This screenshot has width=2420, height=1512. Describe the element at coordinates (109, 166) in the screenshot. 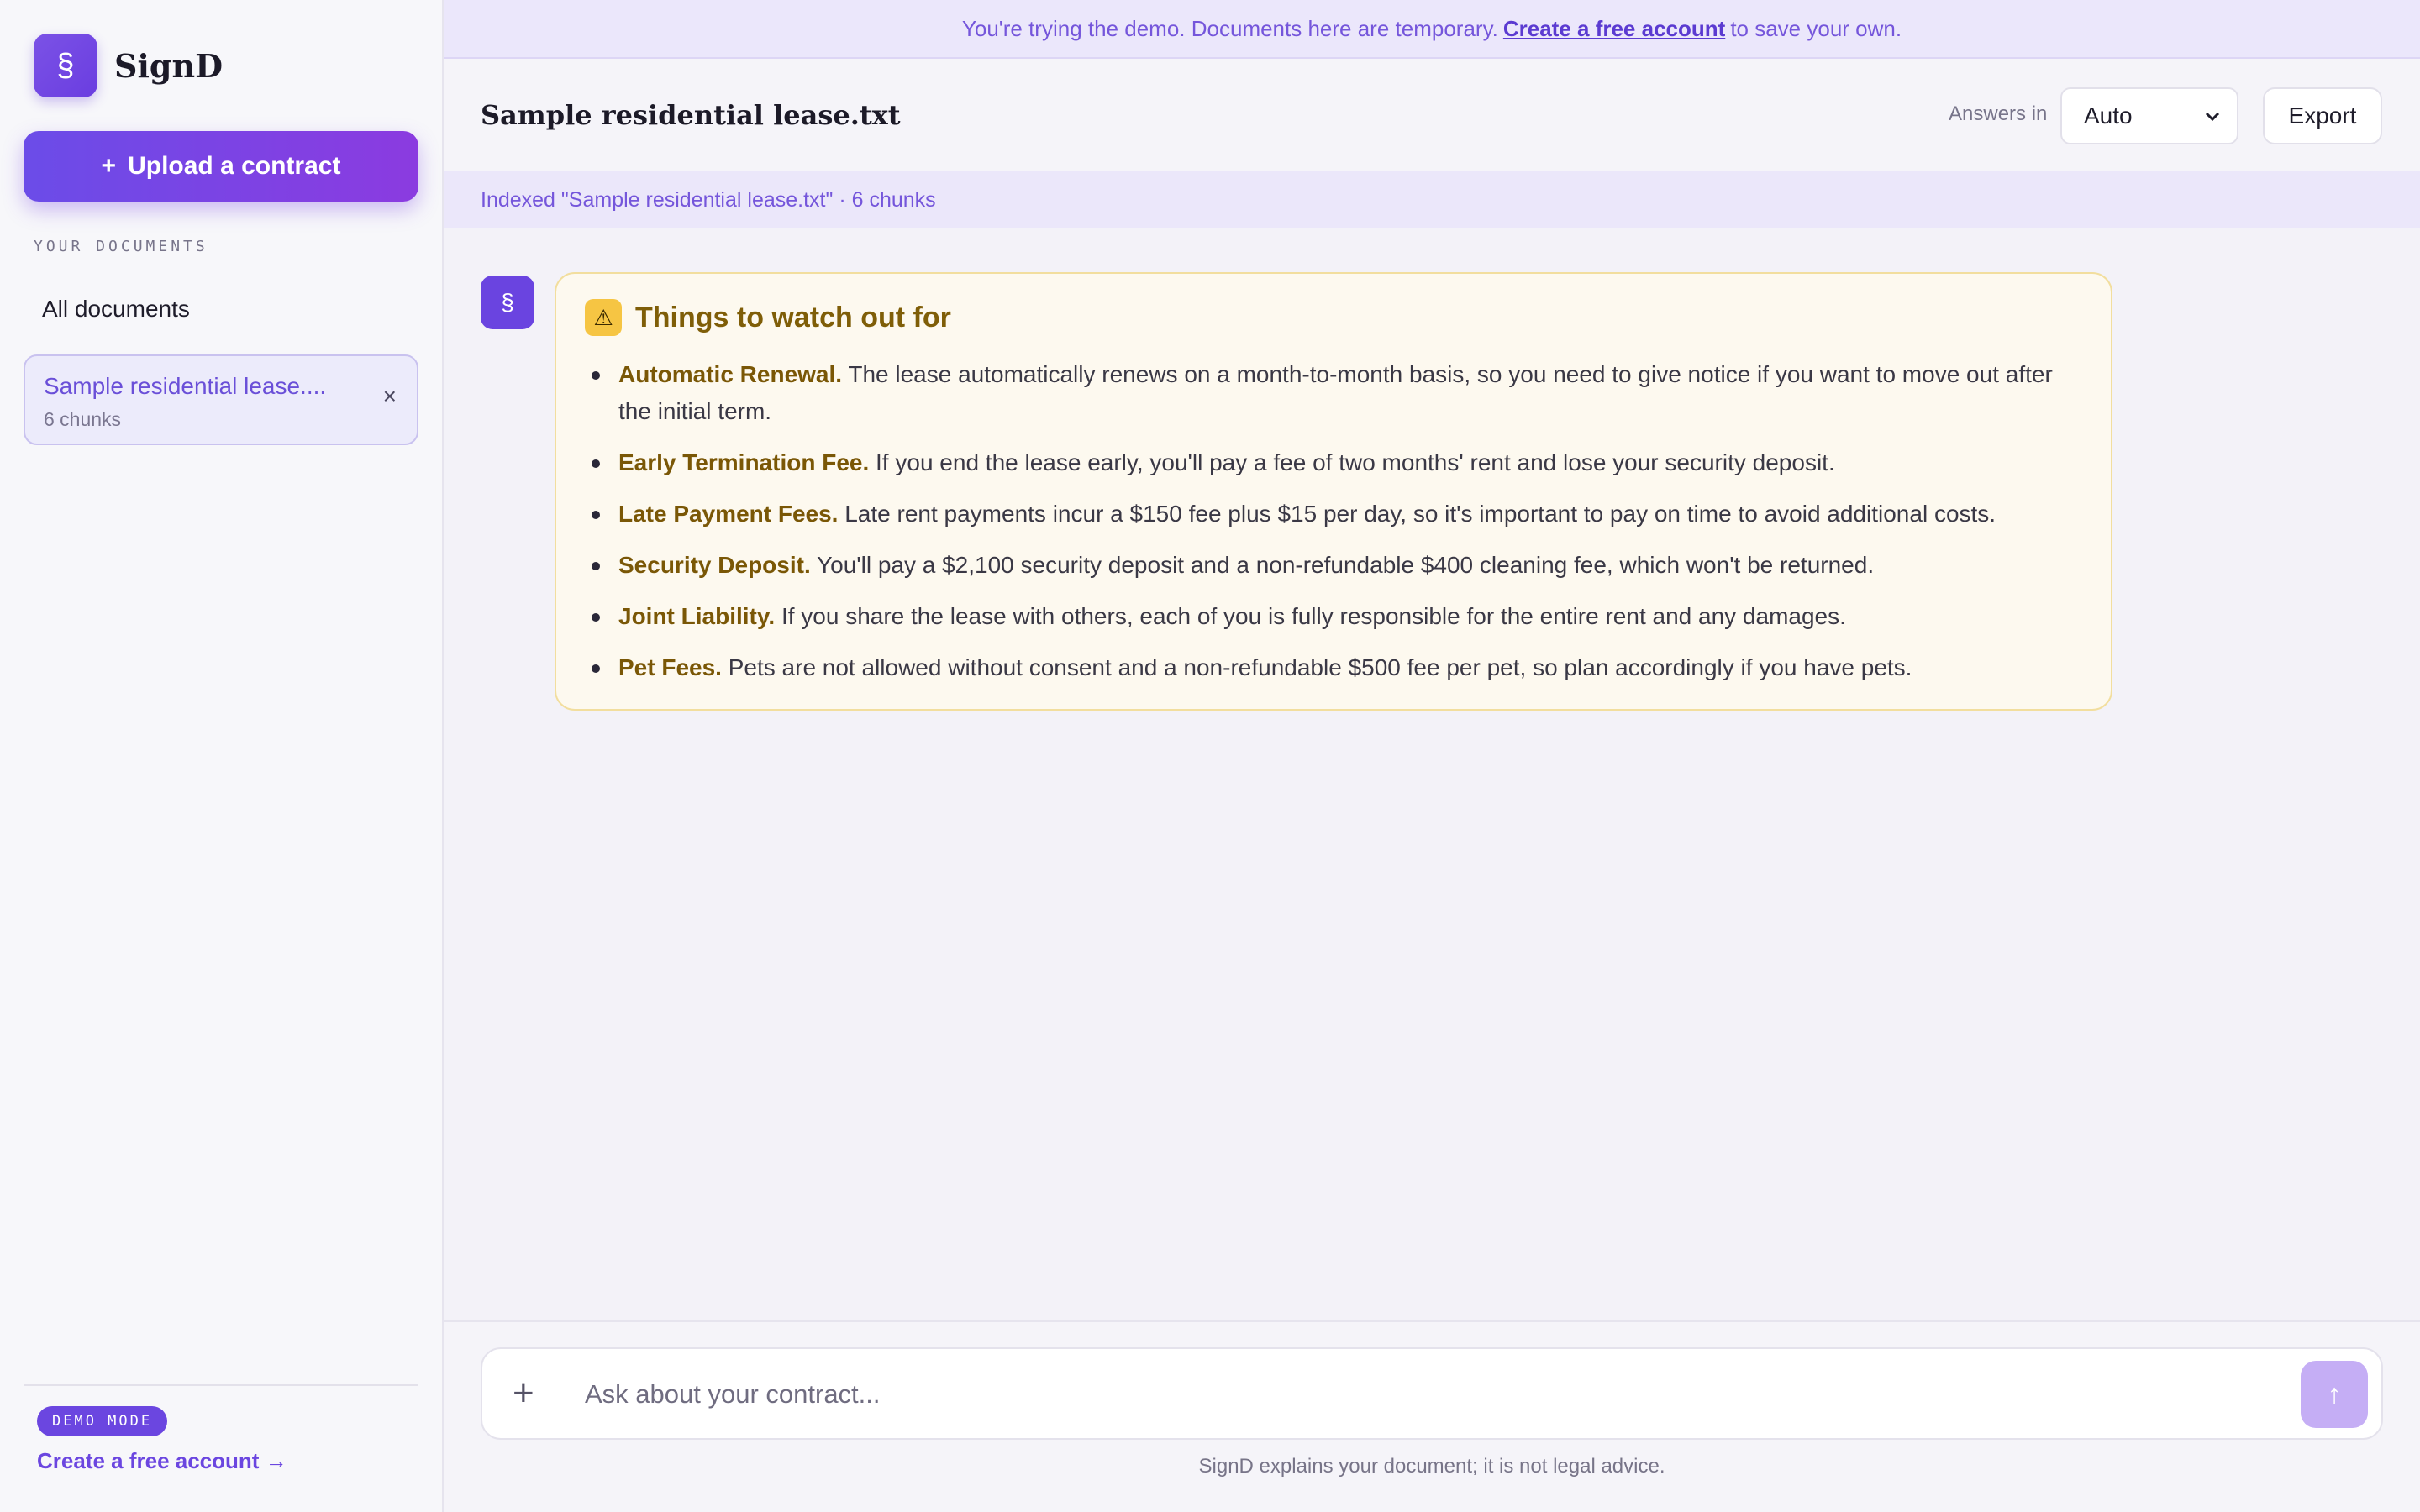

I see `plus-icon: +` at that location.